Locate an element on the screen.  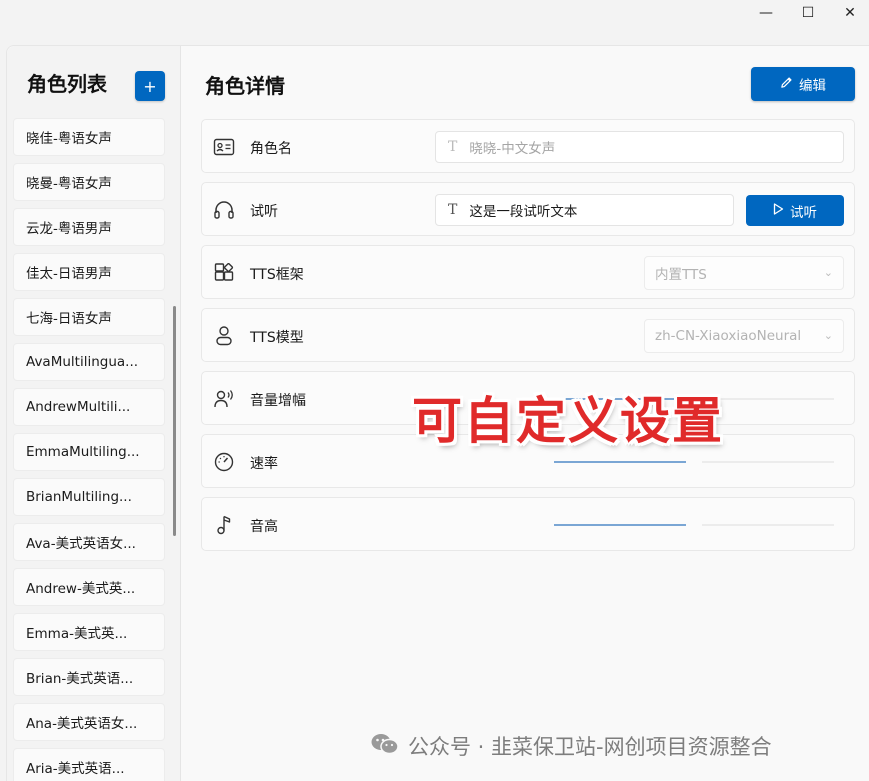
person-voice-icon is located at coordinates (224, 399).